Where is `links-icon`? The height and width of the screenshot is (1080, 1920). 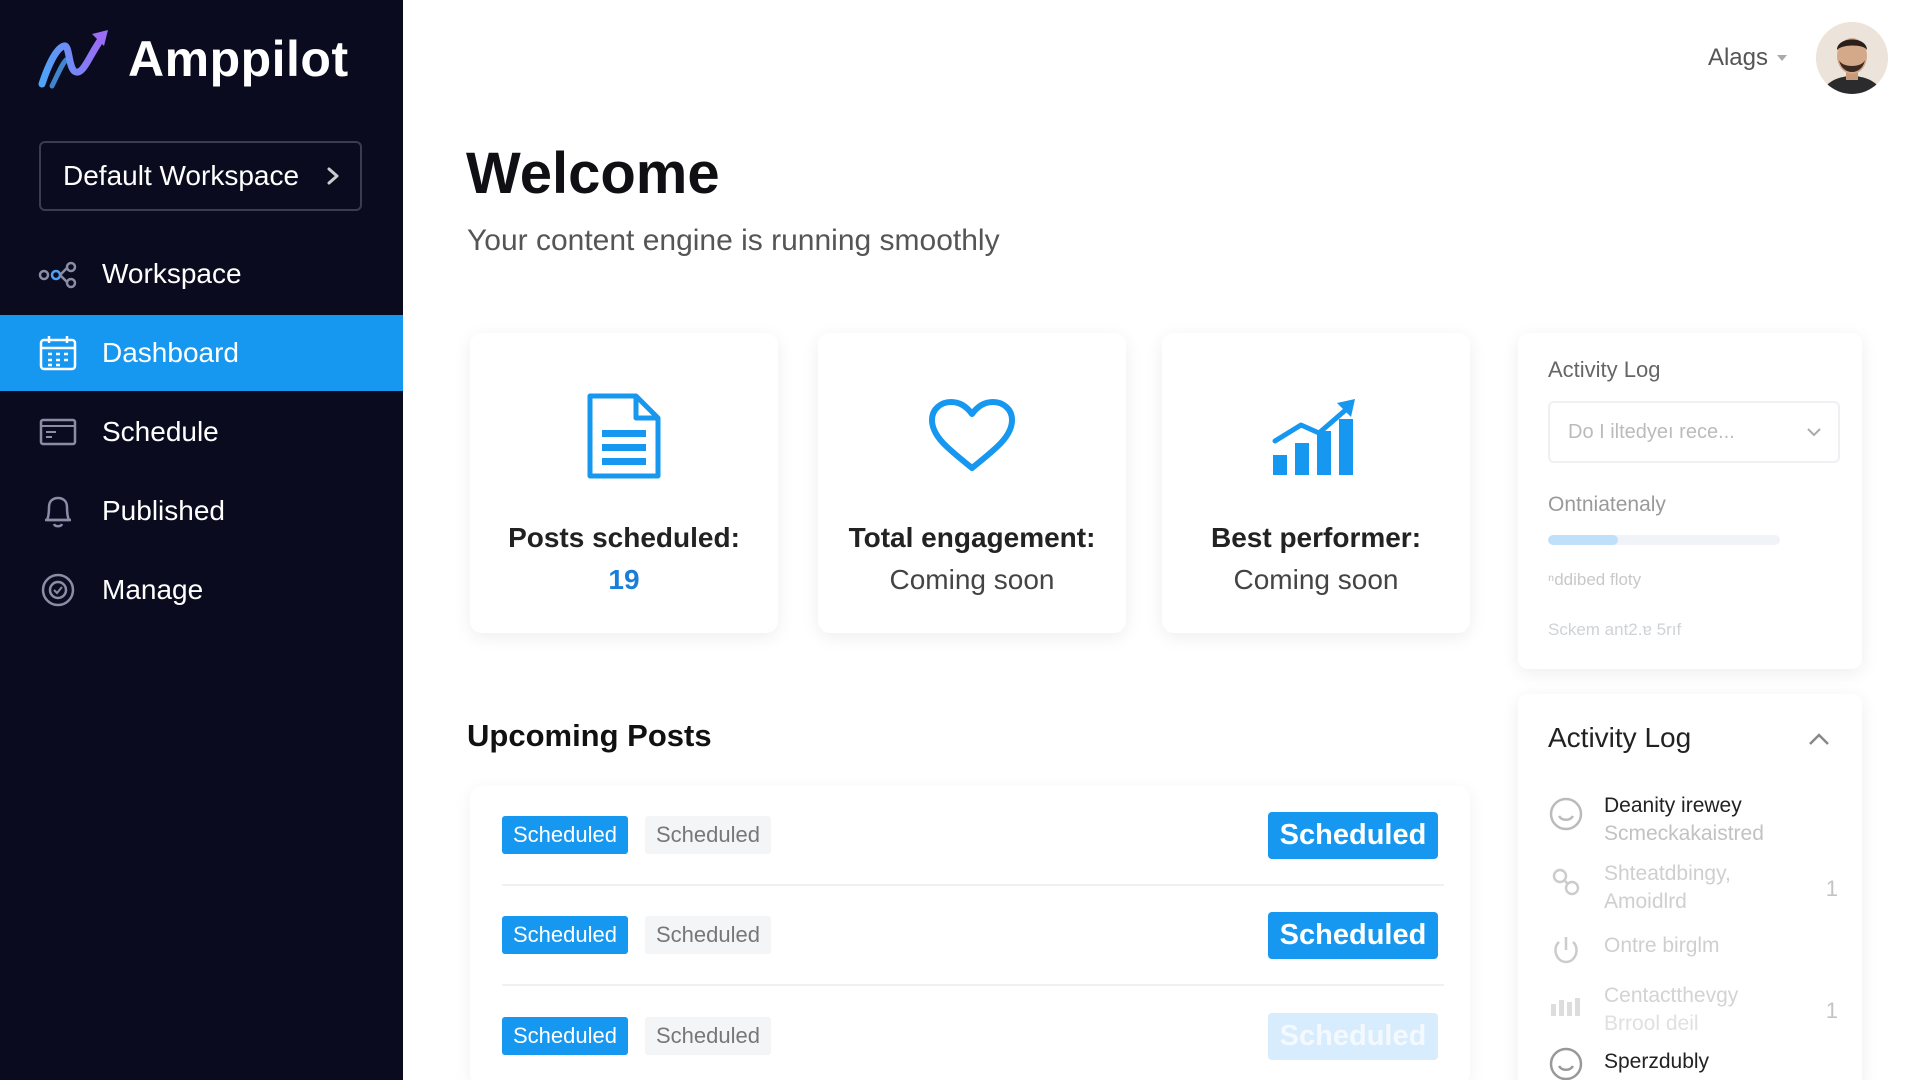
links-icon is located at coordinates (1566, 882).